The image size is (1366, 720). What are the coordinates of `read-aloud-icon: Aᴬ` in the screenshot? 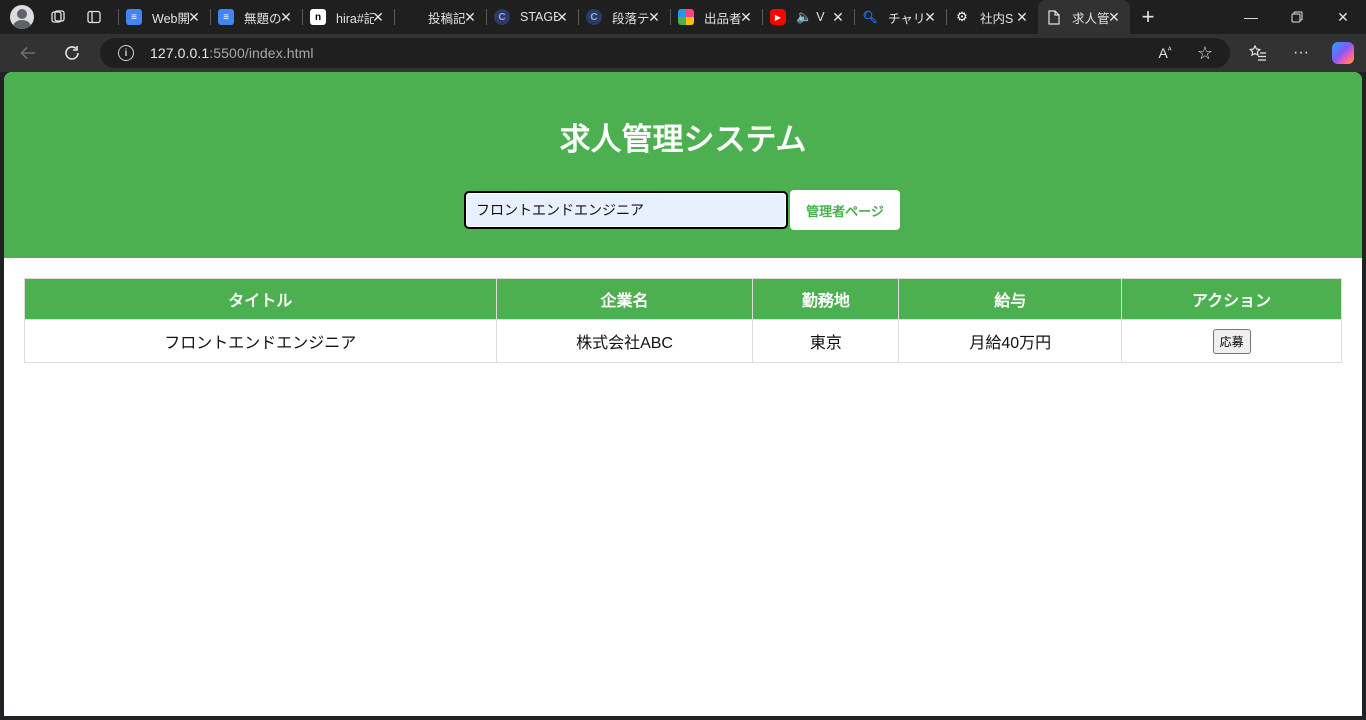 It's located at (1165, 53).